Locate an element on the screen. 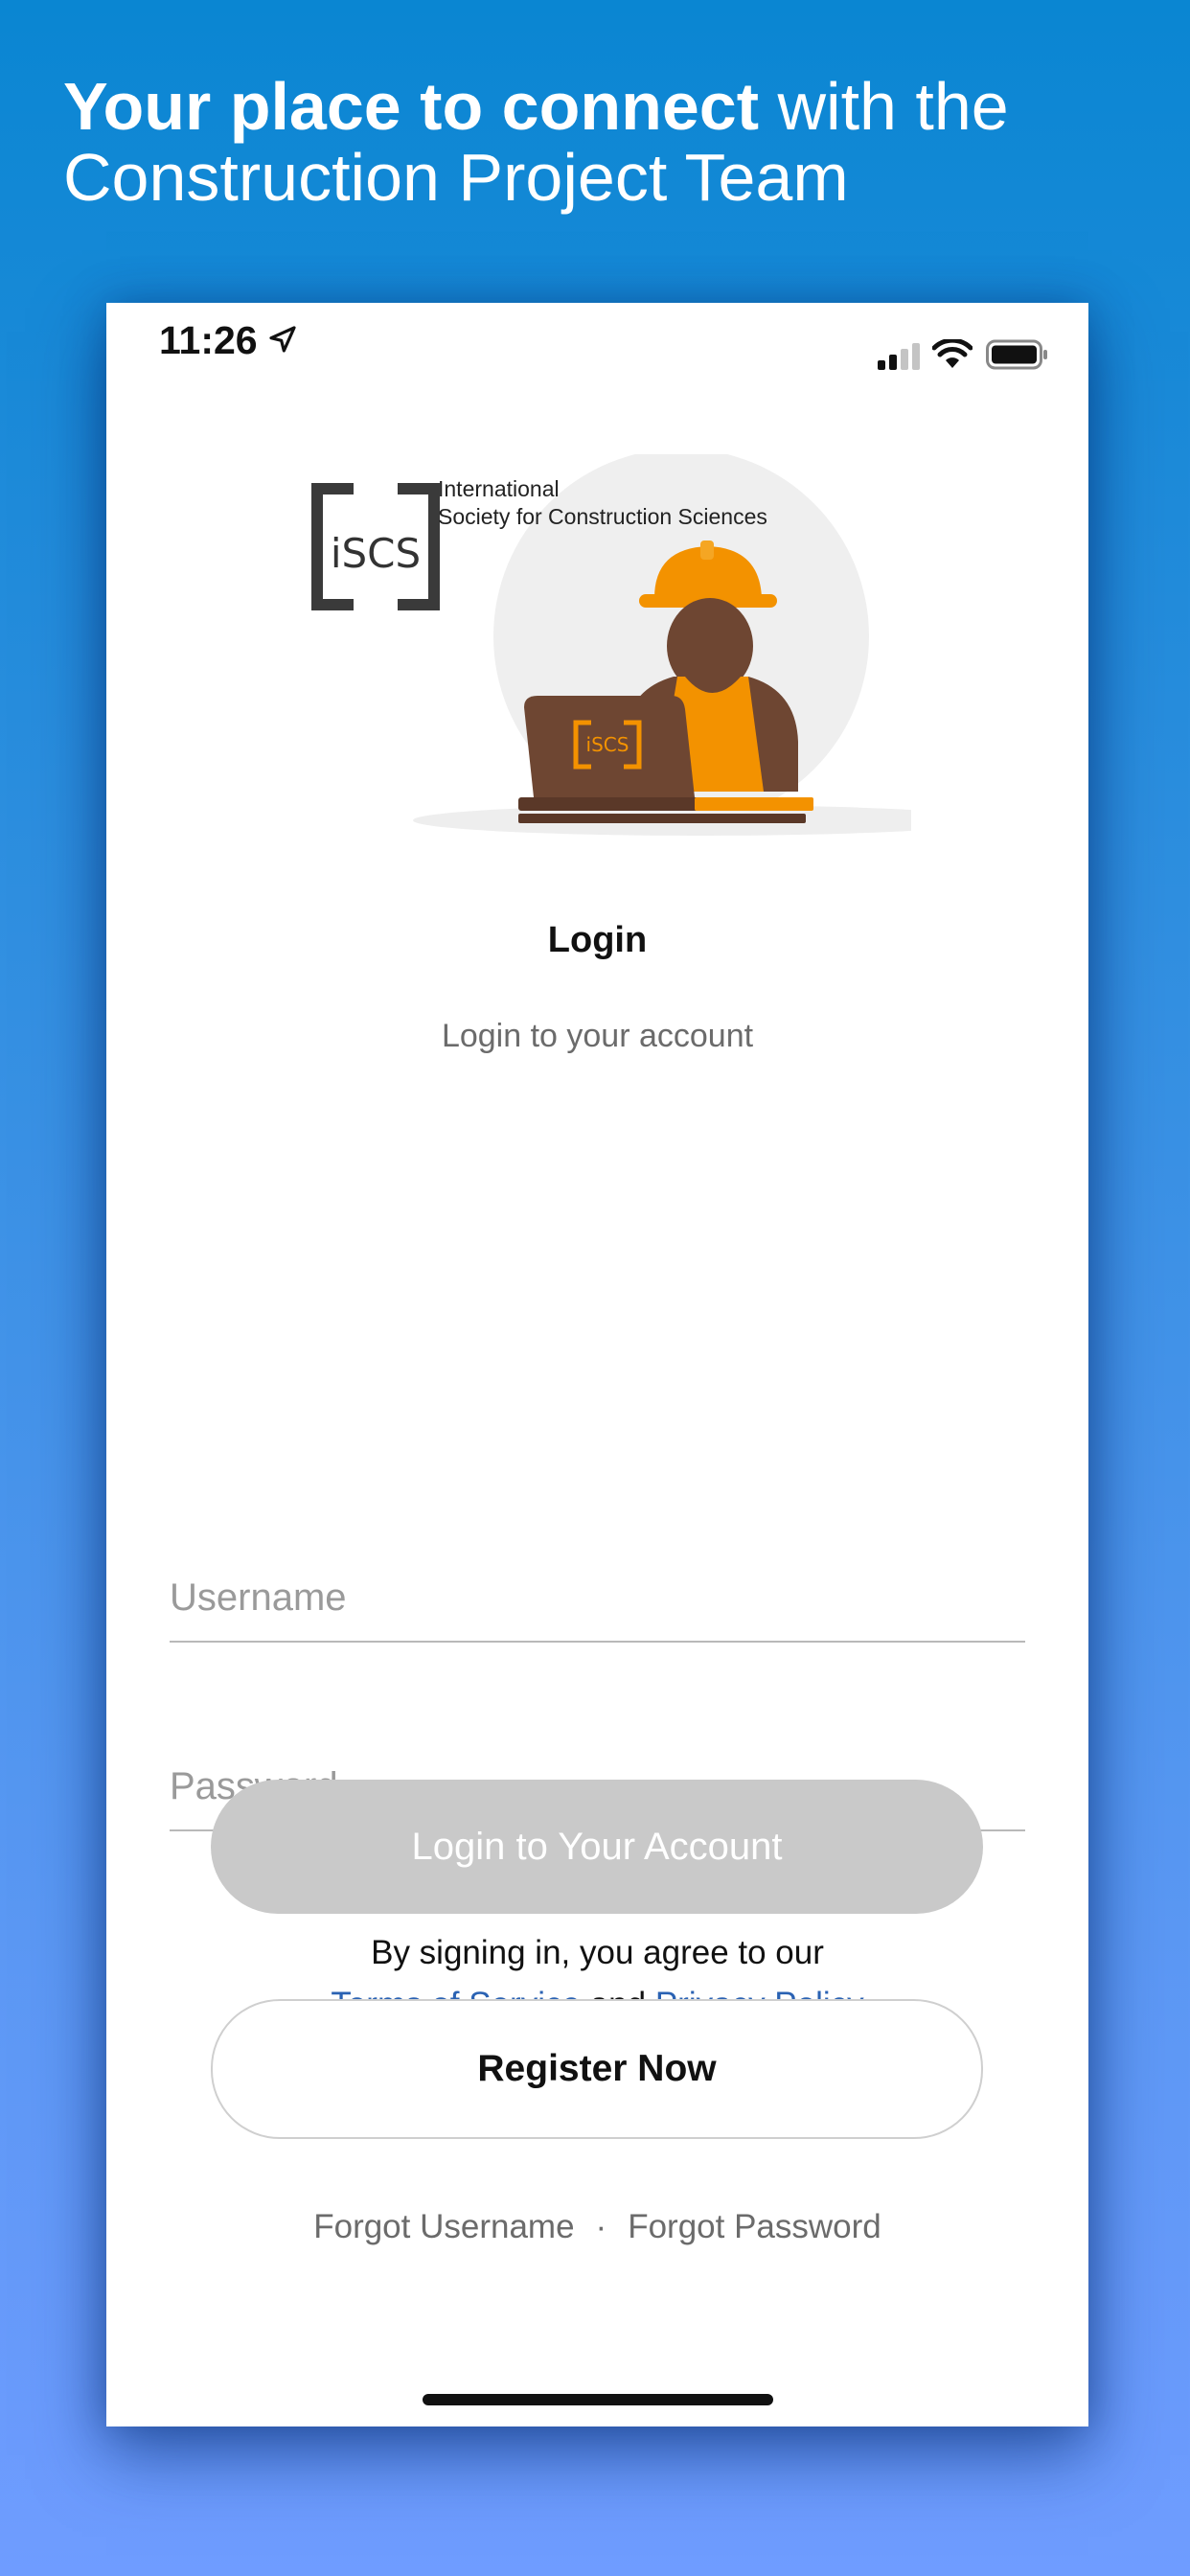 The height and width of the screenshot is (2576, 1190). forgot-links: Forgot Username · Forgot Password is located at coordinates (597, 2227).